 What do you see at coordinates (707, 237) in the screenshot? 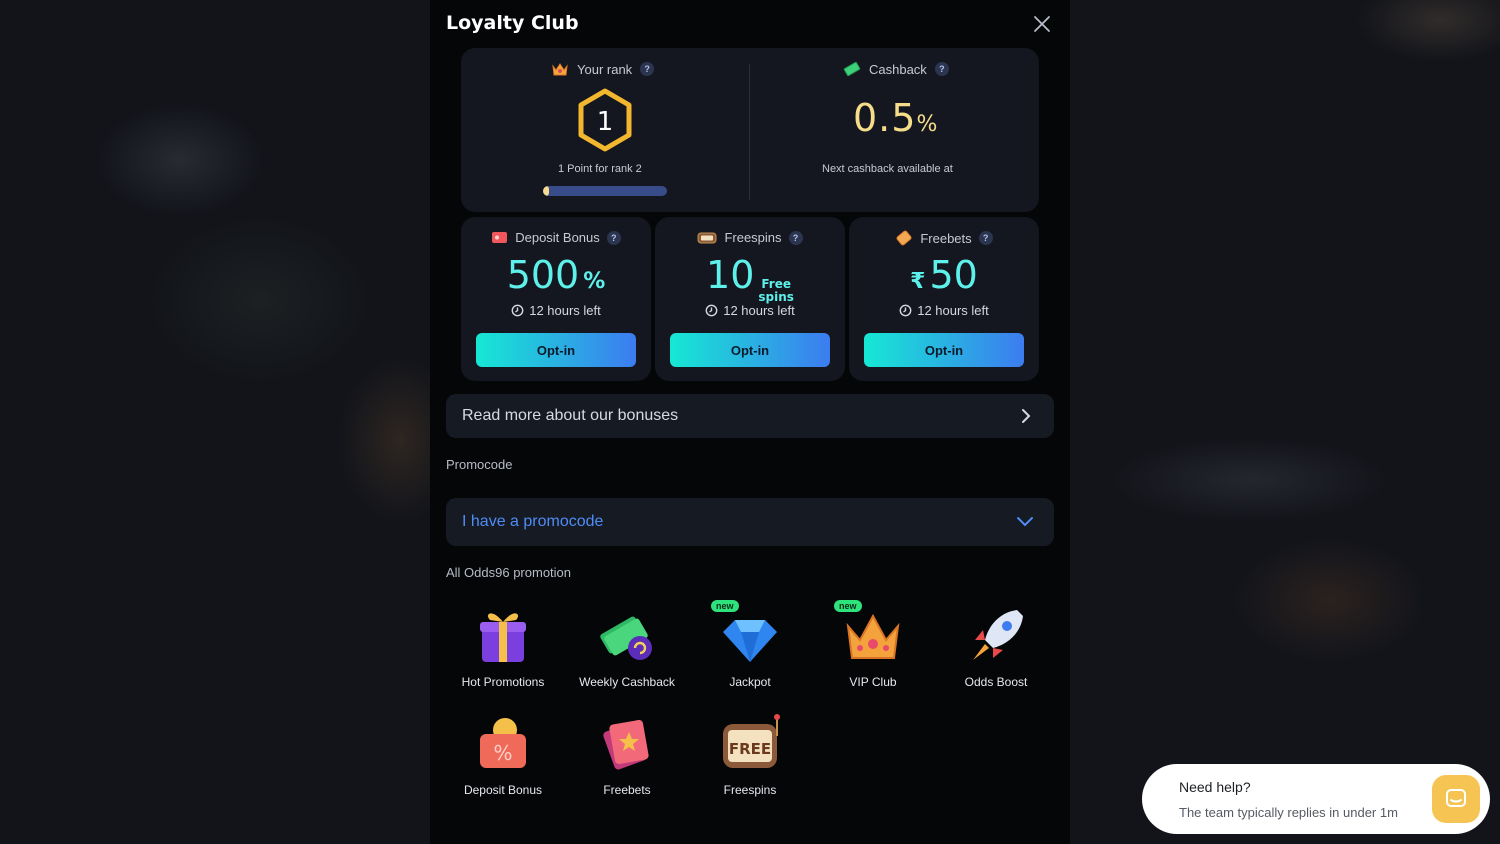
I see `free-tag-icon` at bounding box center [707, 237].